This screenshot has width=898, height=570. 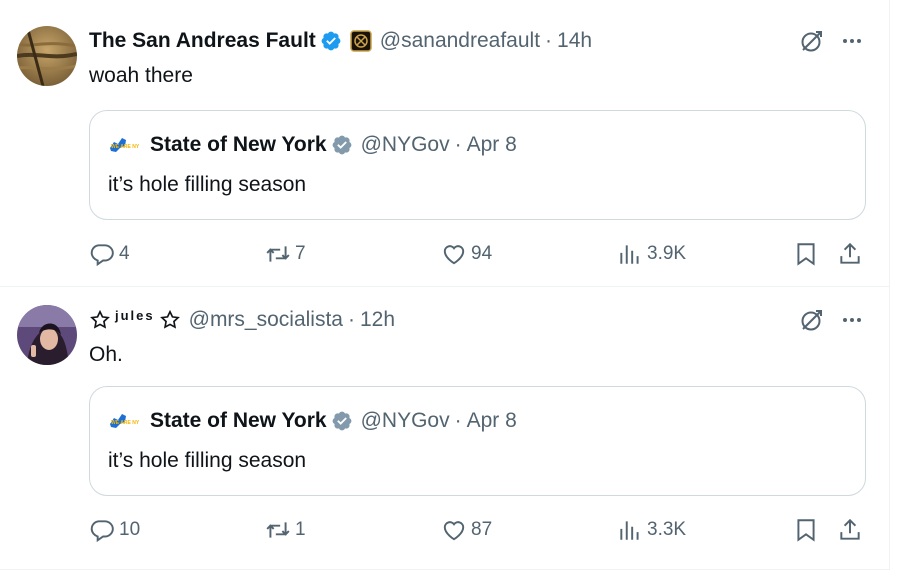 I want to click on tweet-text: Oh., so click(x=106, y=354).